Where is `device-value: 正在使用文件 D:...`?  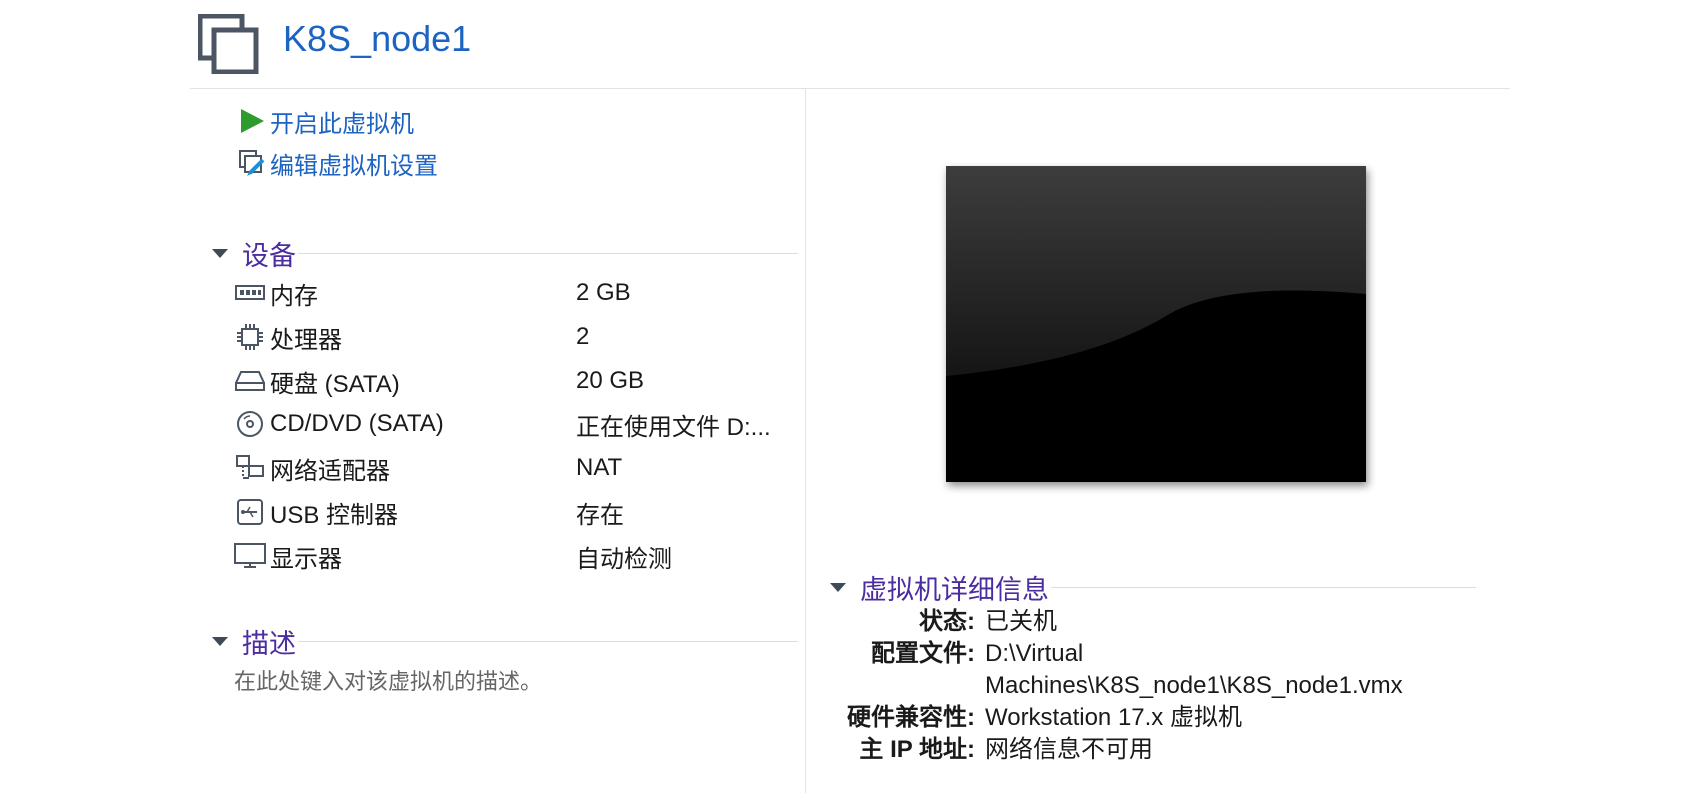
device-value: 正在使用文件 D:... is located at coordinates (673, 427).